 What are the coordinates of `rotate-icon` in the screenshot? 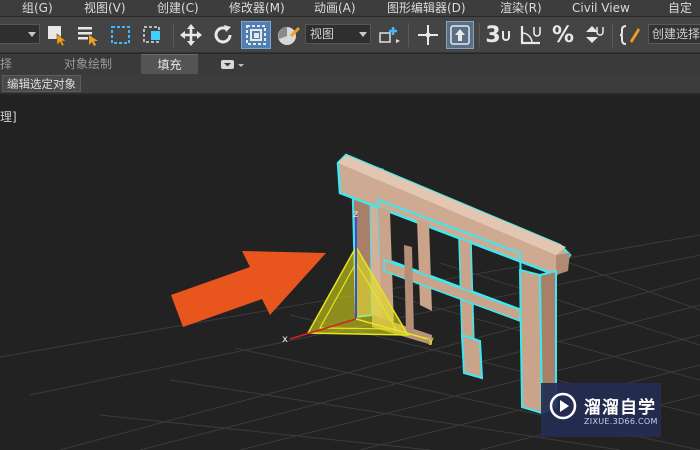 It's located at (223, 34).